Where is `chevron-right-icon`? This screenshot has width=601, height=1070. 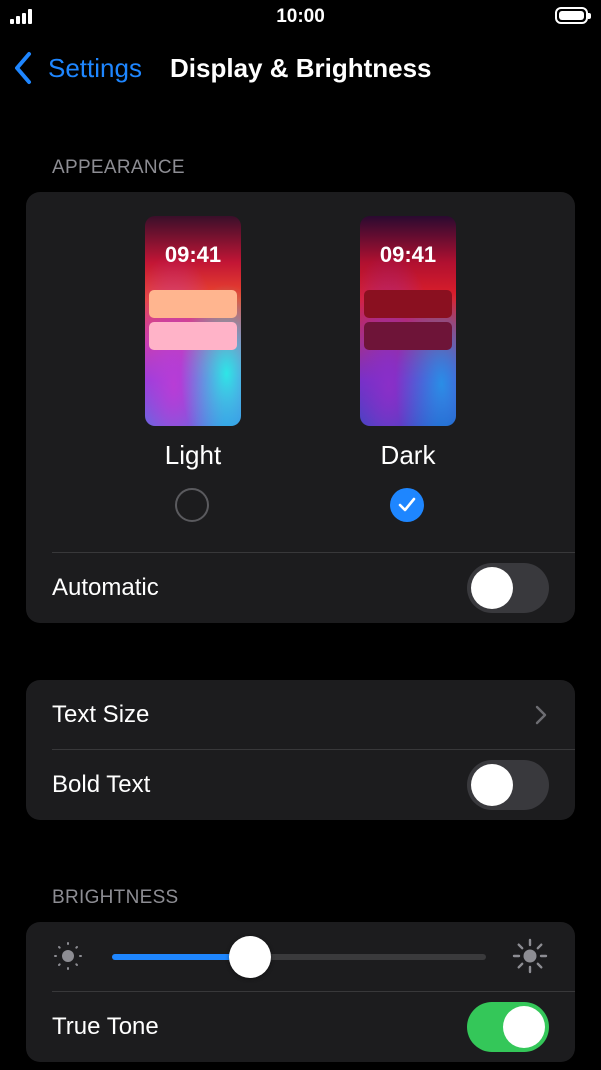
chevron-right-icon is located at coordinates (541, 715).